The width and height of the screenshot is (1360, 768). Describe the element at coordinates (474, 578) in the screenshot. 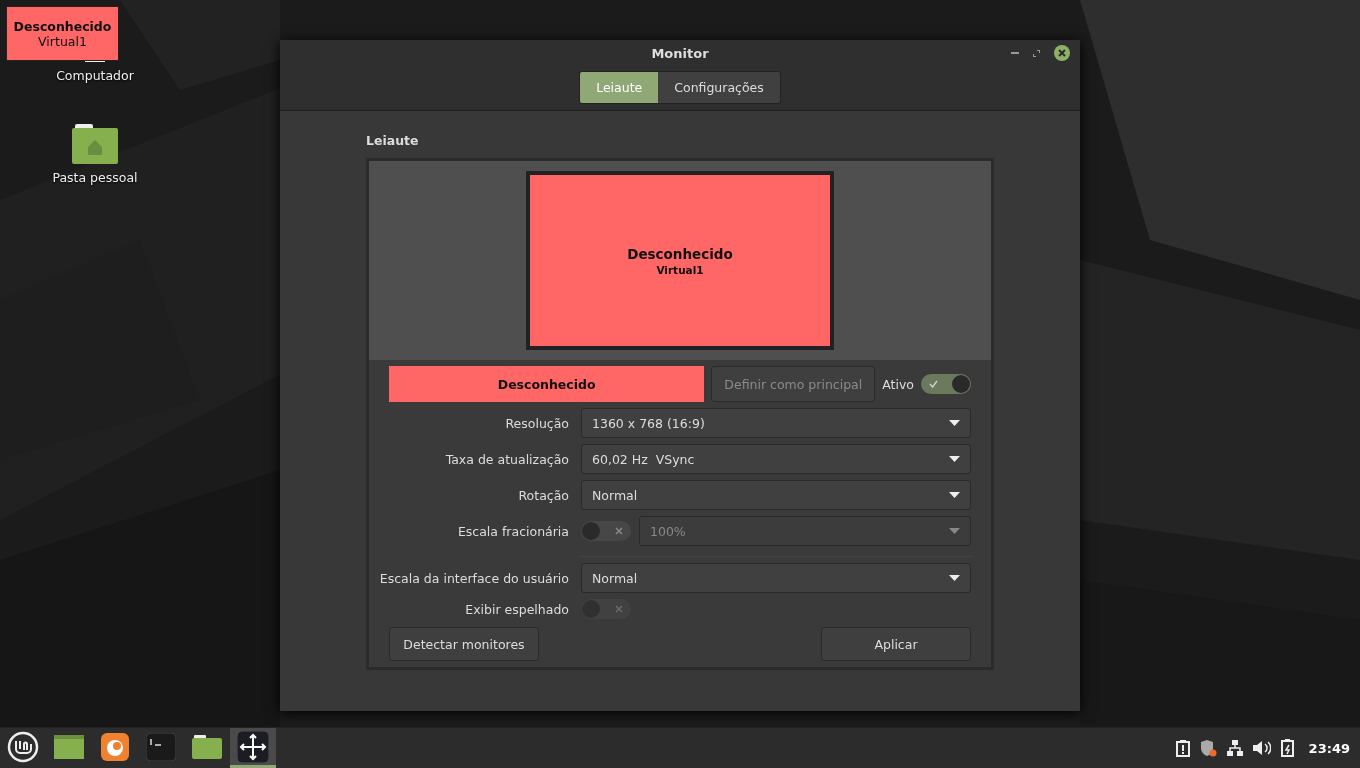

I see `field-label: Escala da interface do usuário` at that location.